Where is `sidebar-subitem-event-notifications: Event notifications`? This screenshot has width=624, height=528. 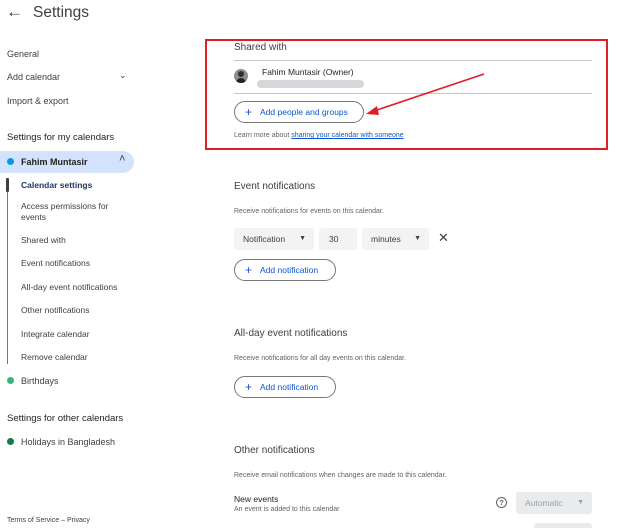 sidebar-subitem-event-notifications: Event notifications is located at coordinates (55, 263).